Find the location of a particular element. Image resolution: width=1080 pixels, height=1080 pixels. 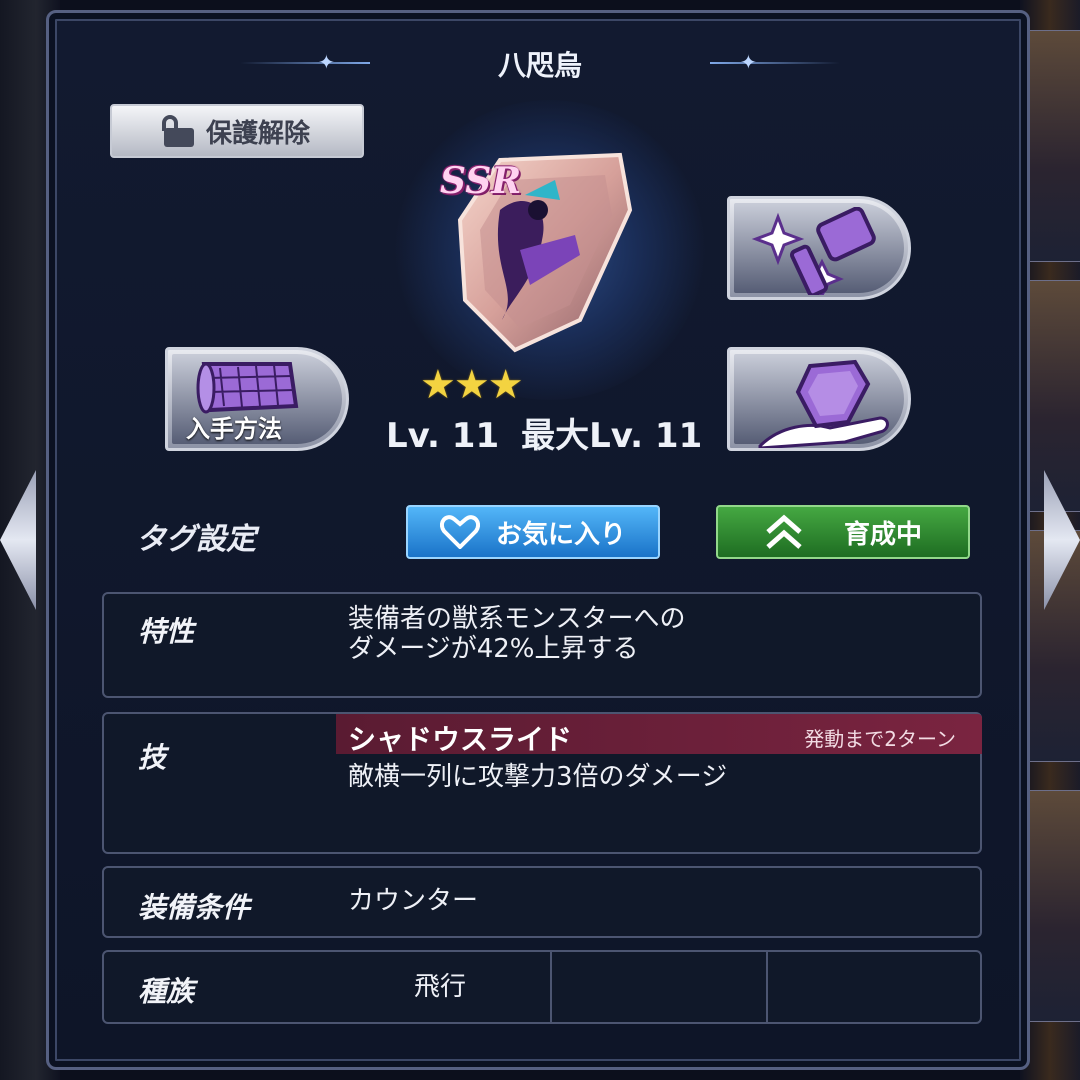

heart-icon is located at coordinates (459, 532).